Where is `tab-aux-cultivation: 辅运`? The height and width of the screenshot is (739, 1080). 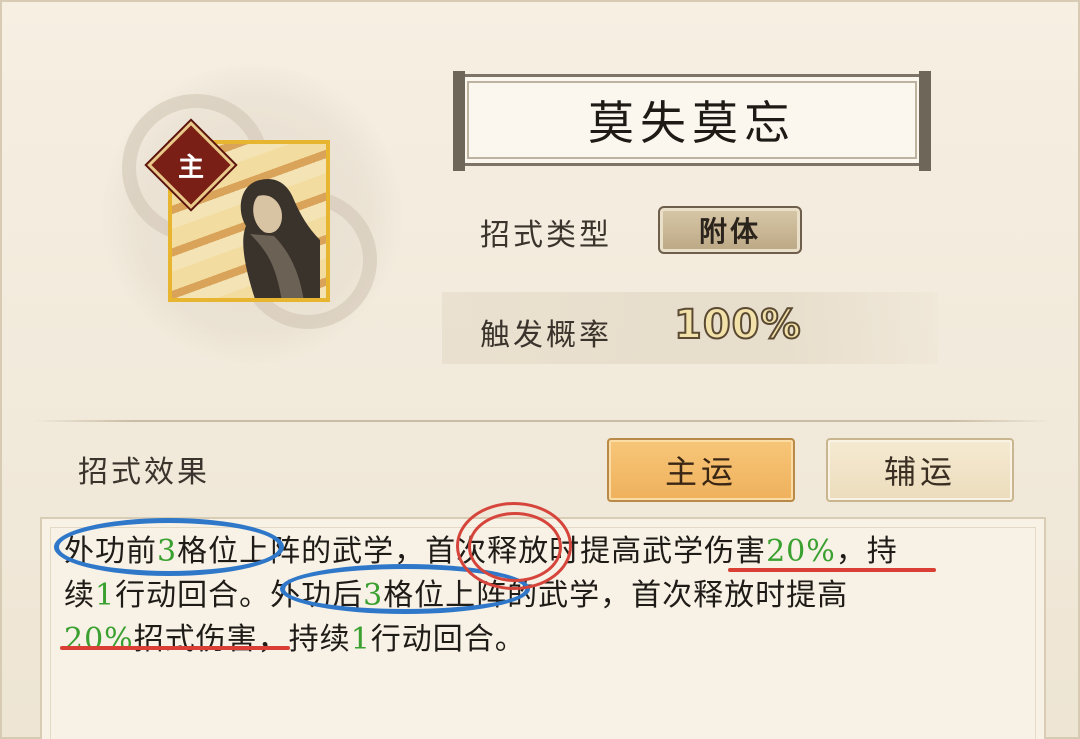 tab-aux-cultivation: 辅运 is located at coordinates (920, 470).